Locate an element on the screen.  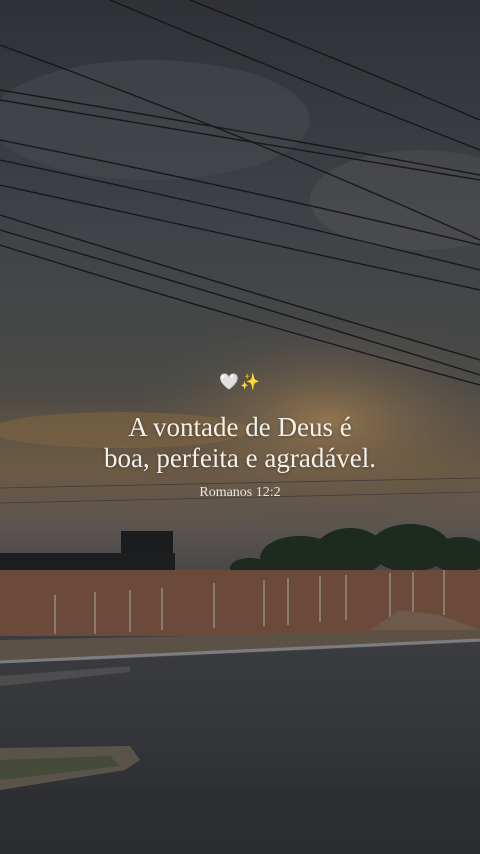
heart-sparkles-icon: 🤍✨ is located at coordinates (240, 381).